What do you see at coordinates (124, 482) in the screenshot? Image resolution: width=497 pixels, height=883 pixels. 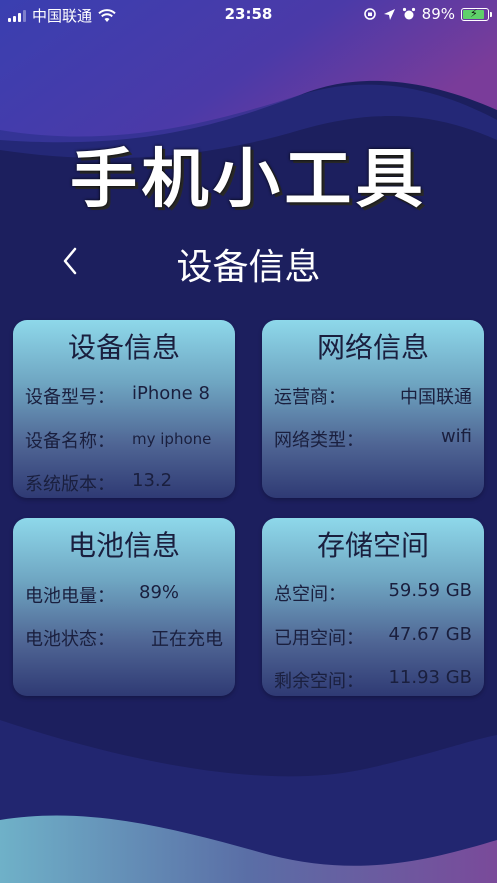 I see `system-version-row: 系统版本： 13.2` at bounding box center [124, 482].